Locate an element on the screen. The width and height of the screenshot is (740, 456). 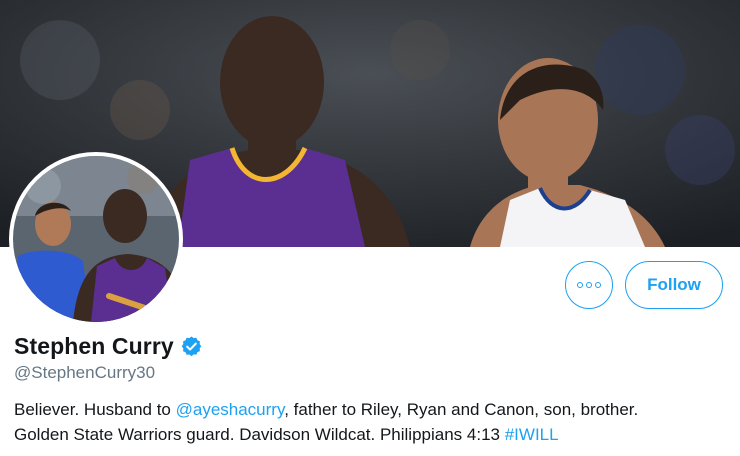
profile-avatar is located at coordinates (96, 239).